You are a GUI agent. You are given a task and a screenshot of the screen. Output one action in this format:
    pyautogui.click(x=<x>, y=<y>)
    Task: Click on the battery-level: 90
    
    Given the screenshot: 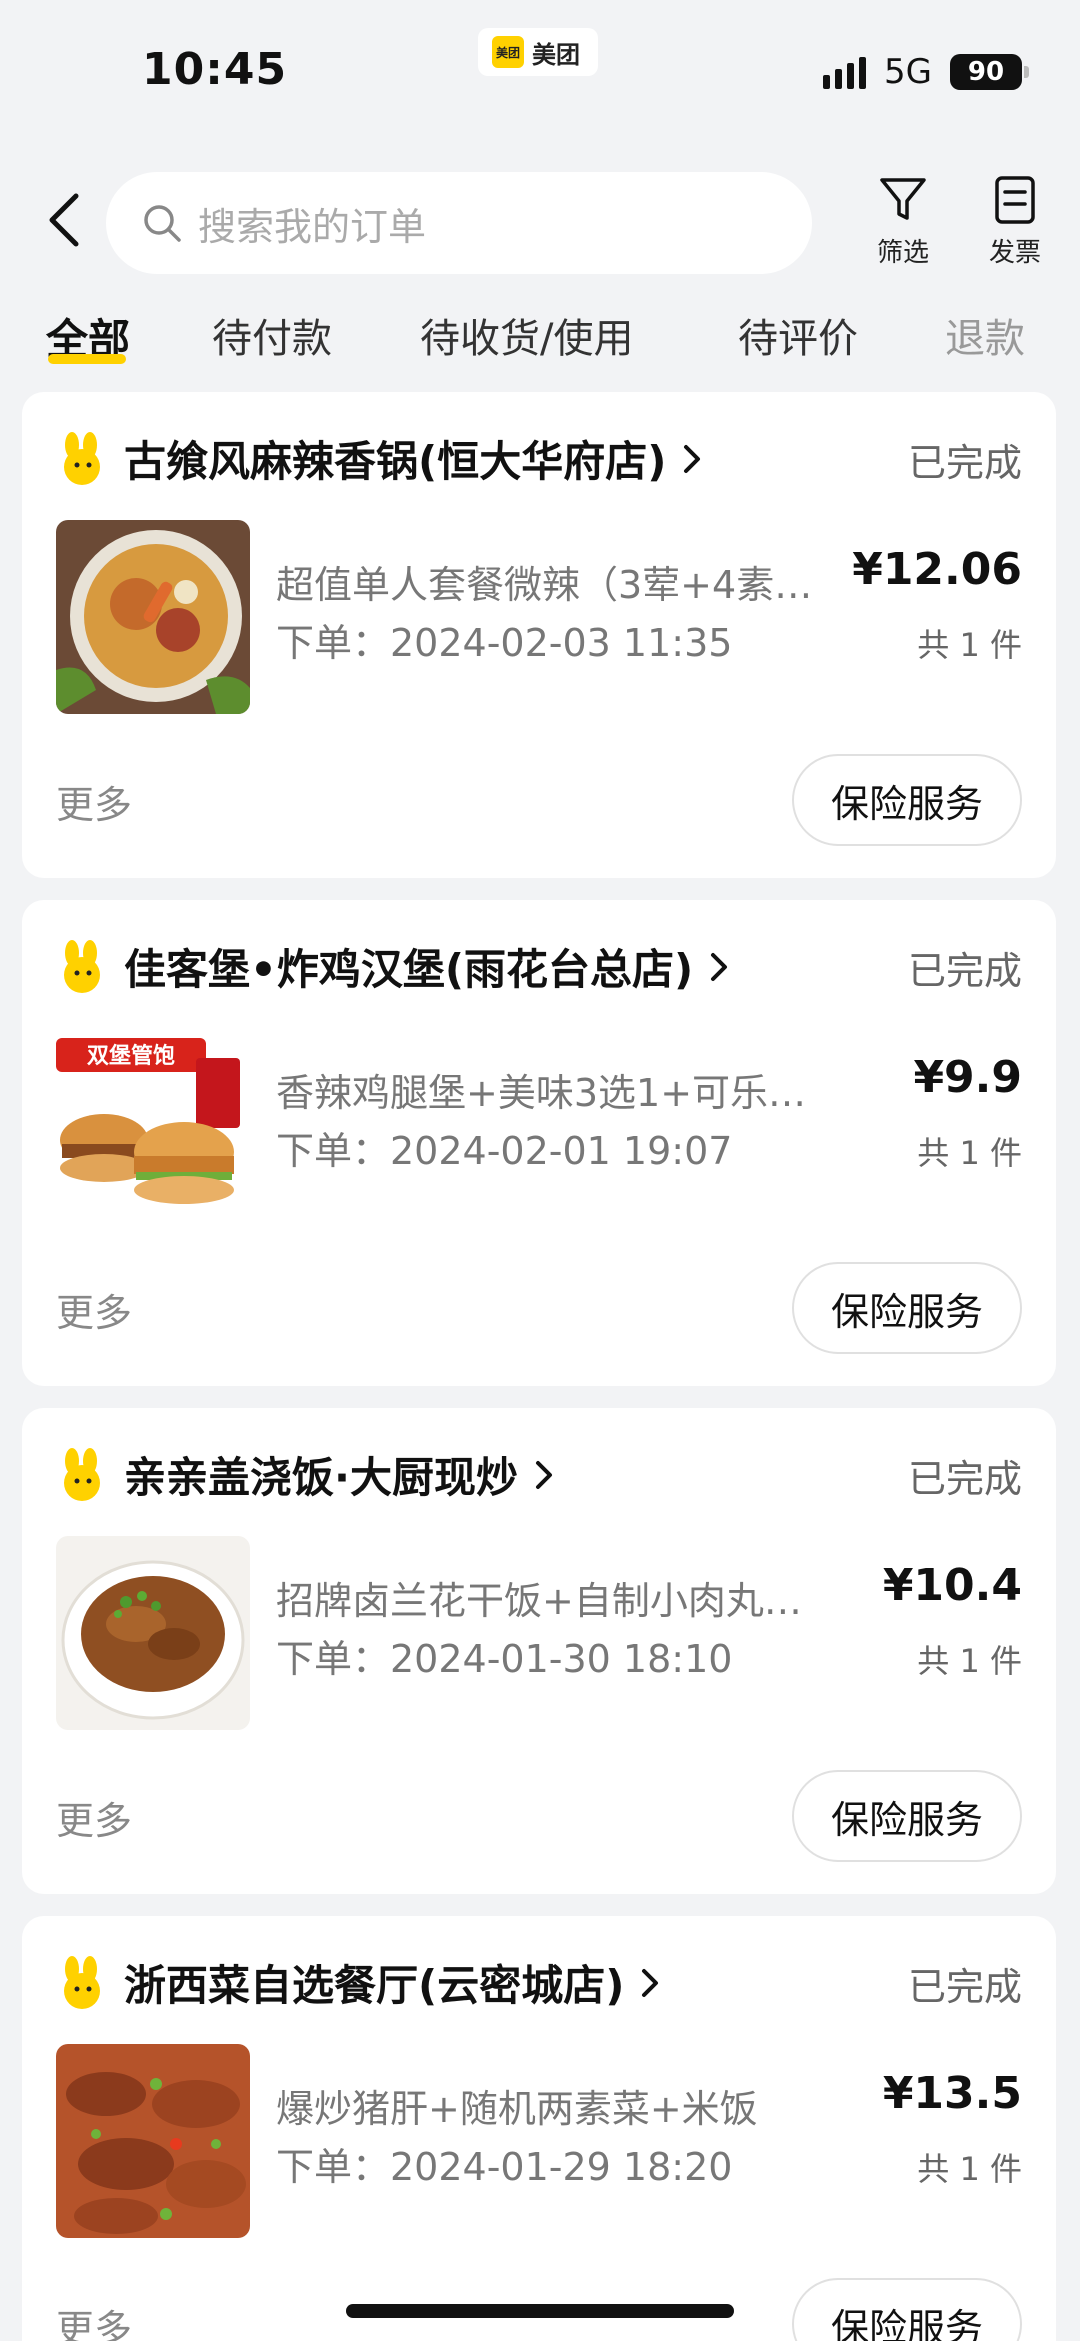 What is the action you would take?
    pyautogui.click(x=986, y=72)
    